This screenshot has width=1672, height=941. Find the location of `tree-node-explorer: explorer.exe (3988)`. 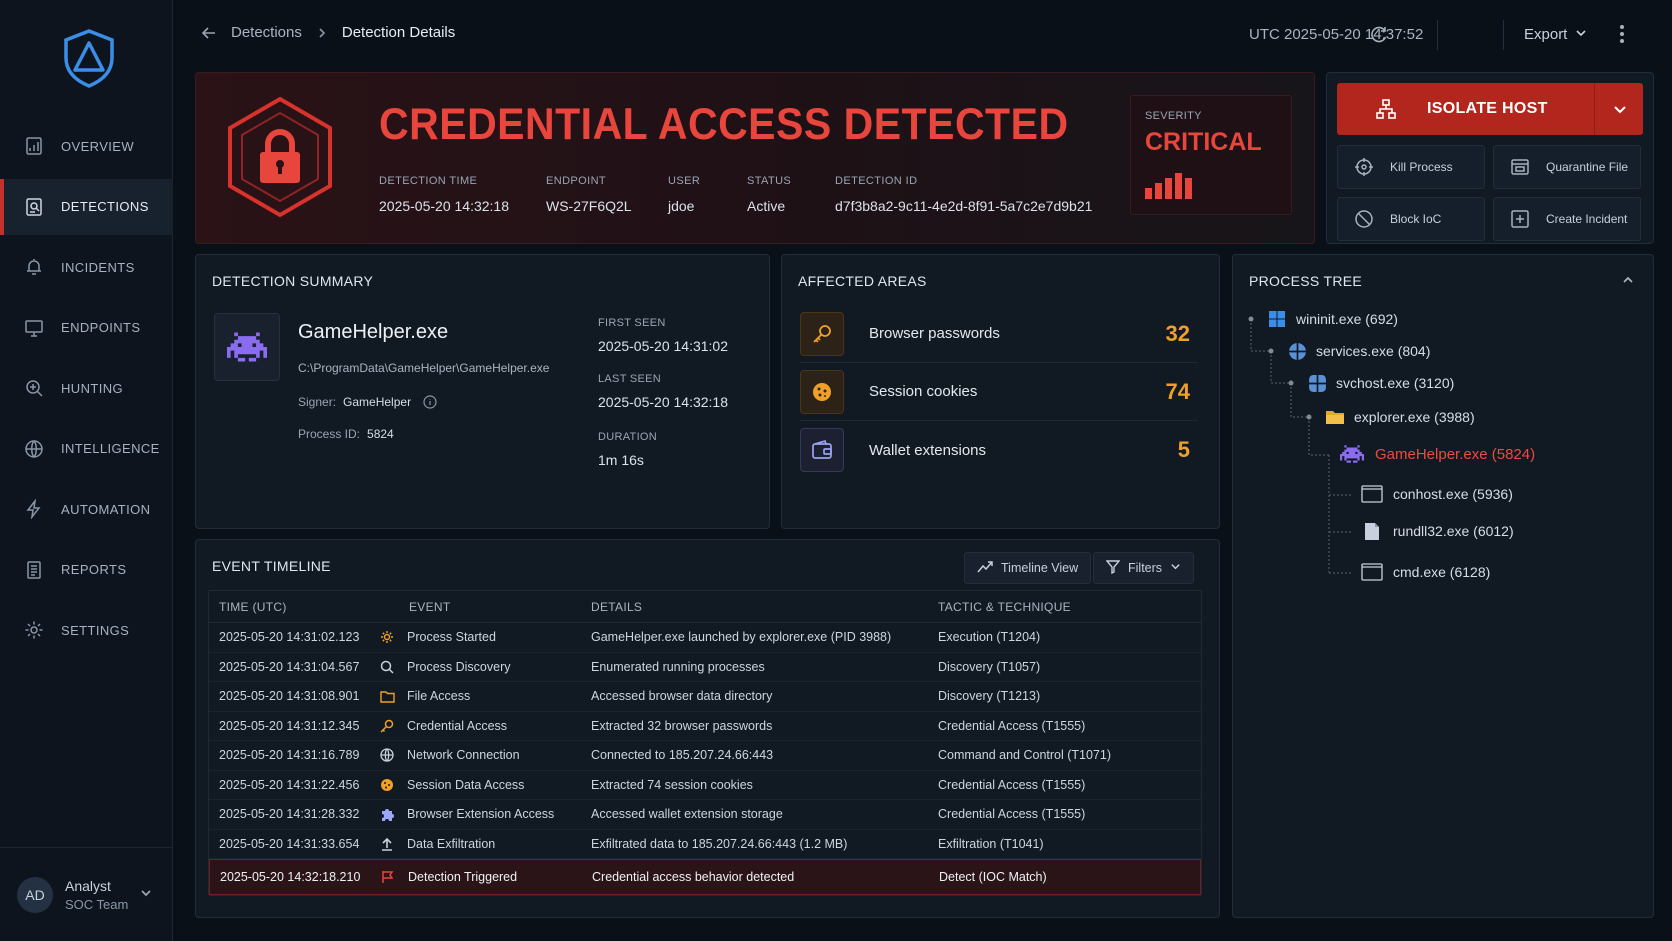

tree-node-explorer: explorer.exe (3988) is located at coordinates (1400, 417).